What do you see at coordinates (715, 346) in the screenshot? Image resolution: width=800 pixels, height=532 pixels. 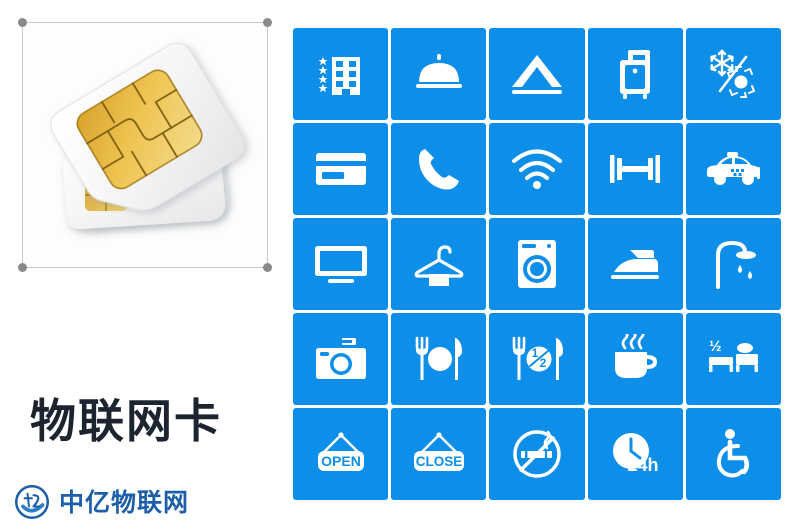 I see `double-bed-quantity-label: ½` at bounding box center [715, 346].